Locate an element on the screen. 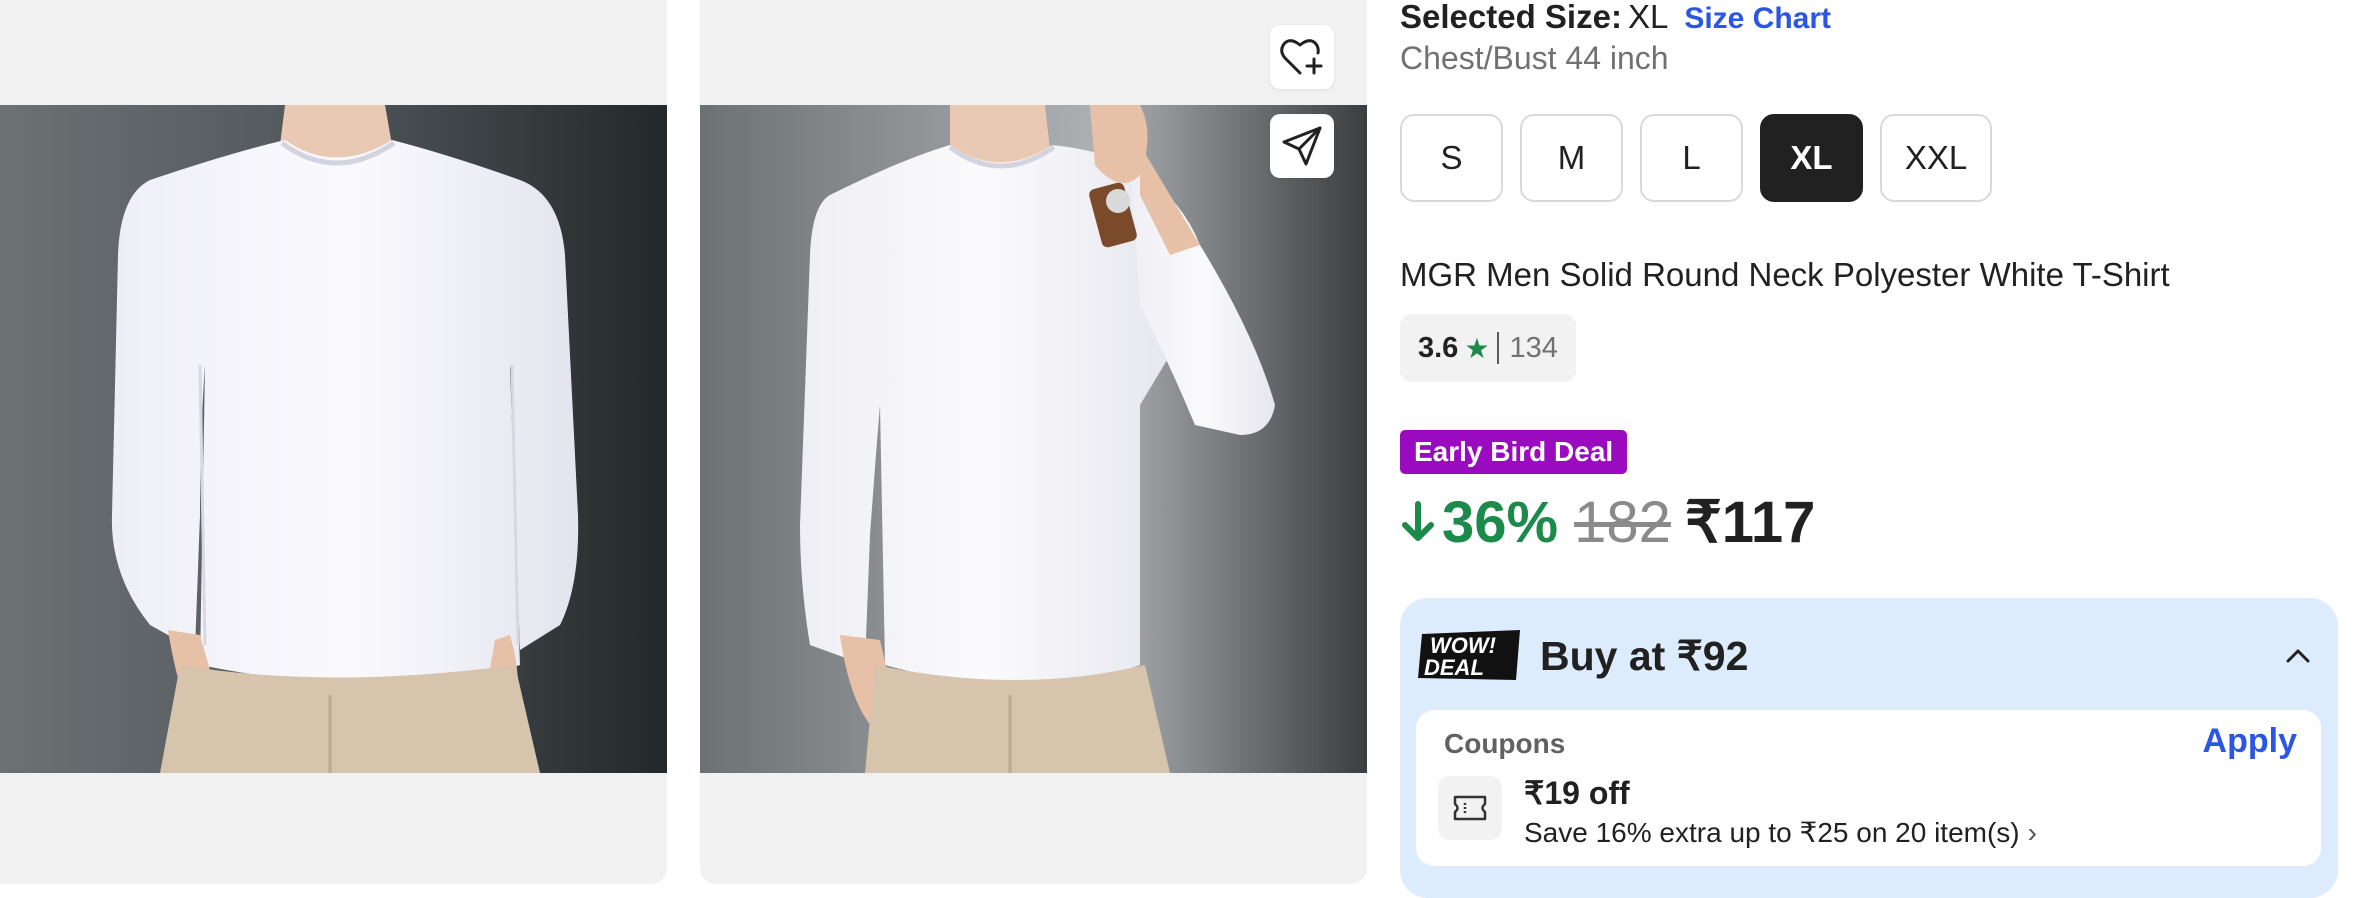  coupon-offer: ₹19 off is located at coordinates (1577, 793).